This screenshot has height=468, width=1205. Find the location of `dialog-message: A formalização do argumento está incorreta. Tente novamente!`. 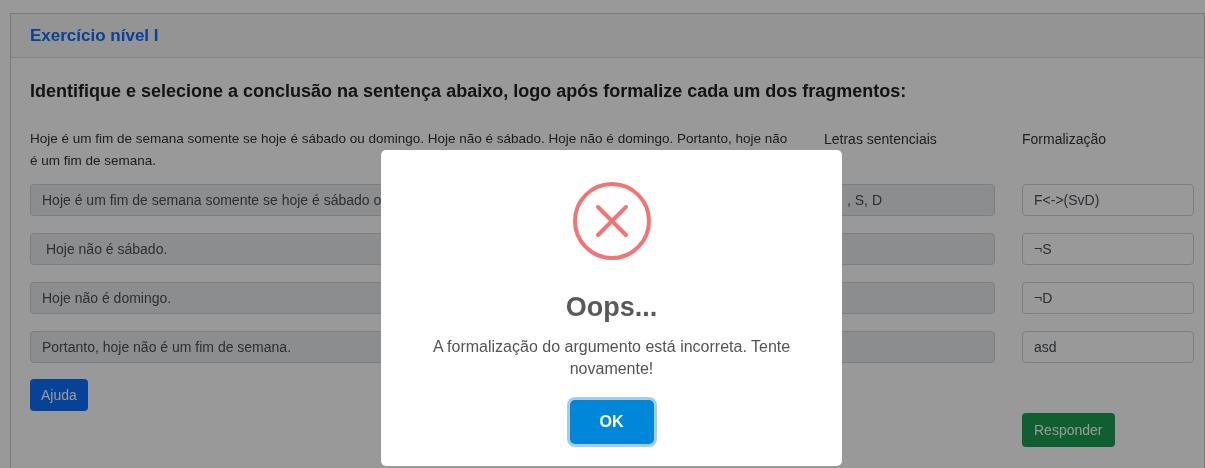

dialog-message: A formalização do argumento está incorreta. Tente novamente! is located at coordinates (611, 357).